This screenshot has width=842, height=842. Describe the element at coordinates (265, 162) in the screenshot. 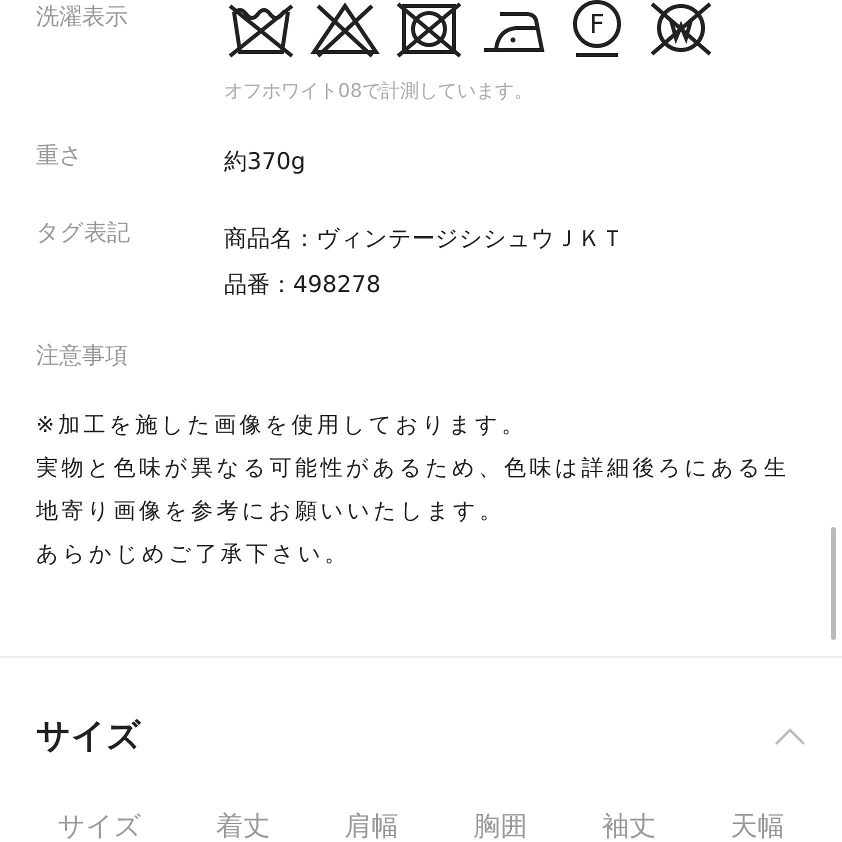

I see `detail-value: 約370g` at that location.